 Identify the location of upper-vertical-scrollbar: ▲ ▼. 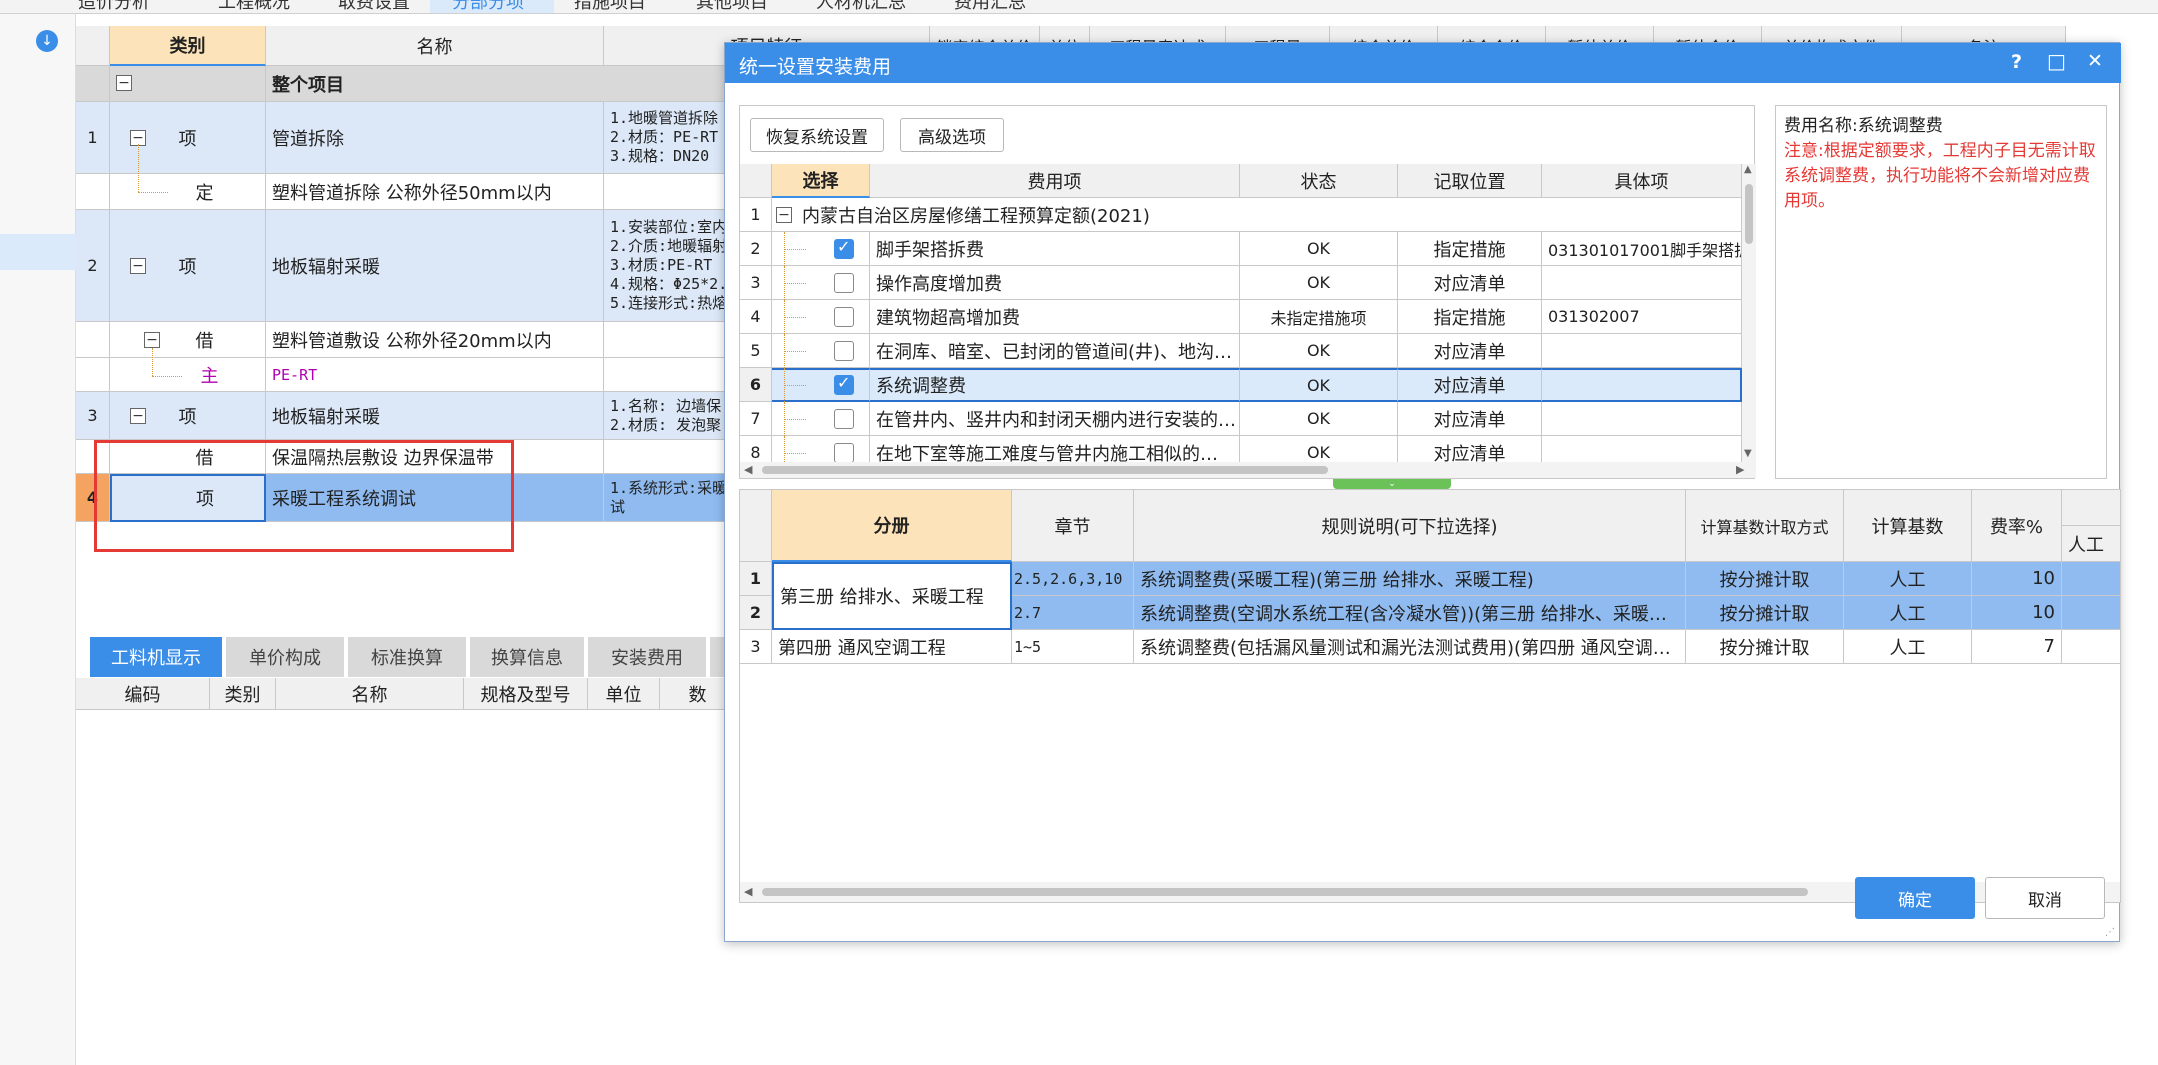
(1749, 313).